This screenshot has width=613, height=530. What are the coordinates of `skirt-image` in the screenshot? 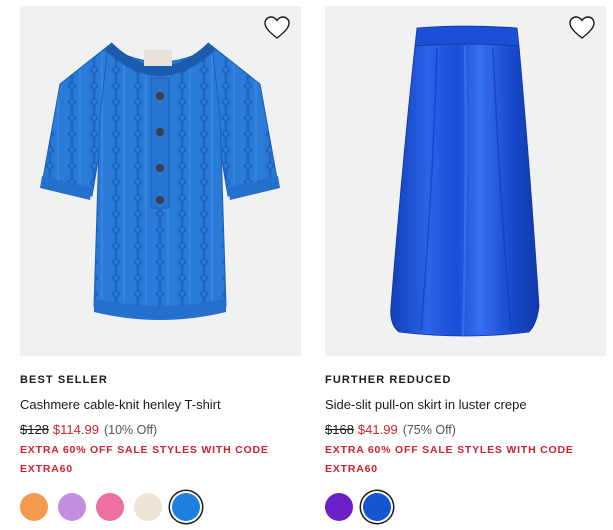 It's located at (465, 181).